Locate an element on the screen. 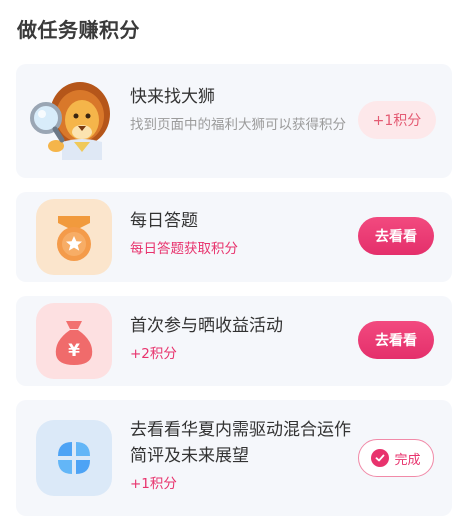 Image resolution: width=455 pixels, height=522 pixels. lion-mascot-icon is located at coordinates (73, 120).